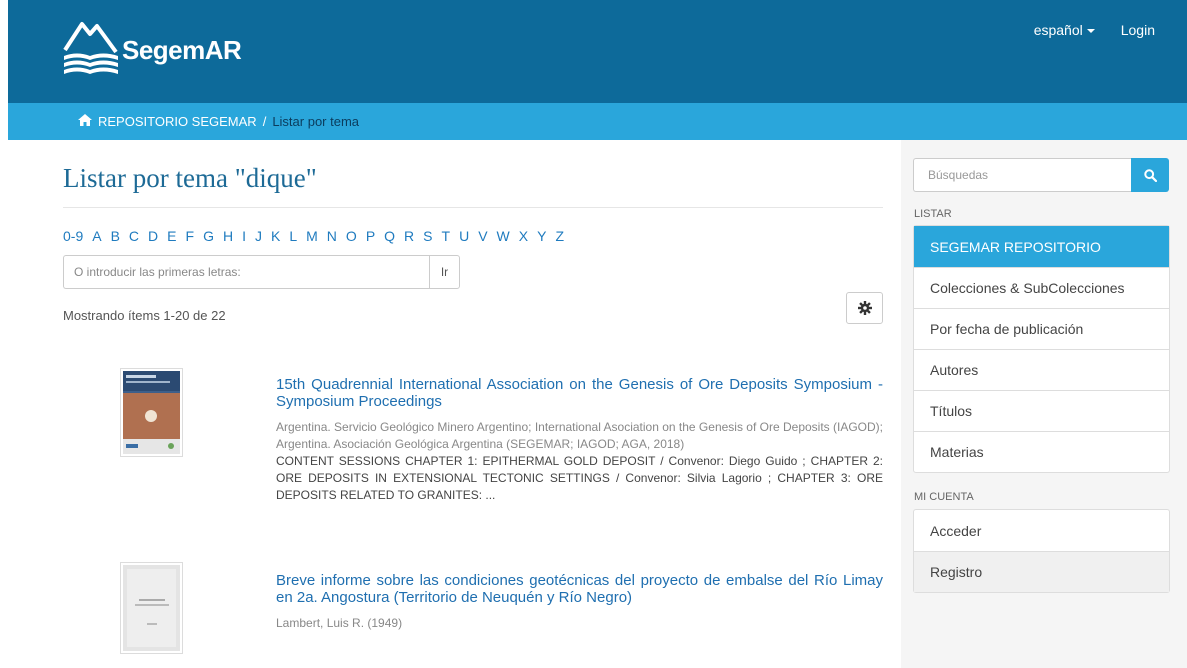 Image resolution: width=1187 pixels, height=668 pixels. I want to click on language-selector: español, so click(1064, 30).